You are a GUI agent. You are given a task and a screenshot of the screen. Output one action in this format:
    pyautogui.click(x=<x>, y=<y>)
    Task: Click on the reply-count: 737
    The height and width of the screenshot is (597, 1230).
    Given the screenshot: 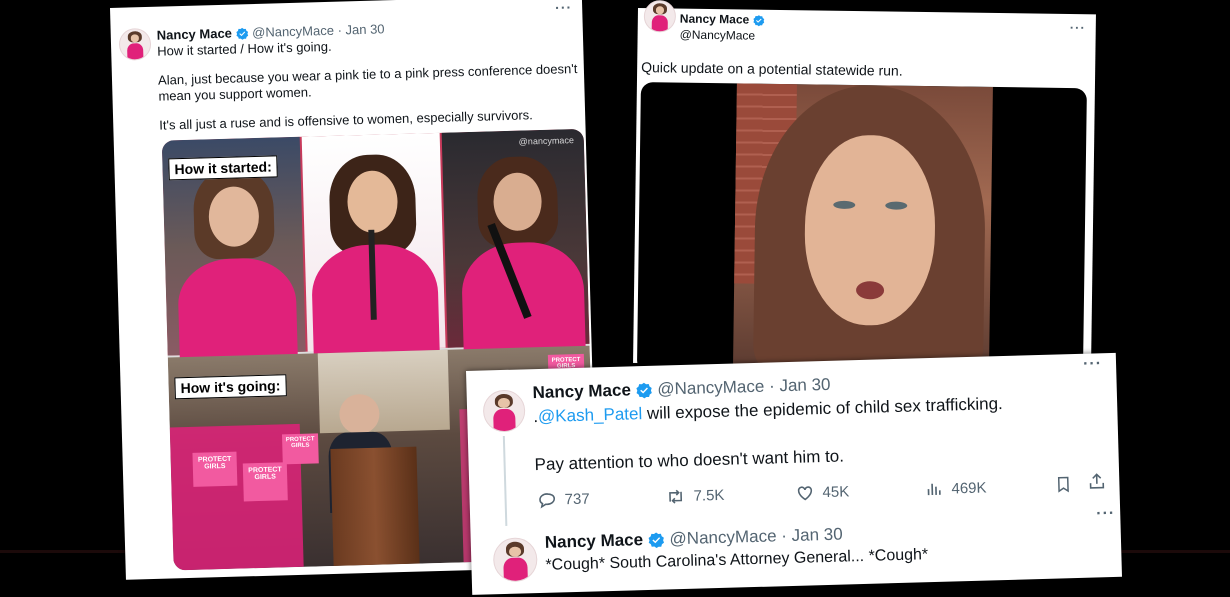 What is the action you would take?
    pyautogui.click(x=577, y=499)
    